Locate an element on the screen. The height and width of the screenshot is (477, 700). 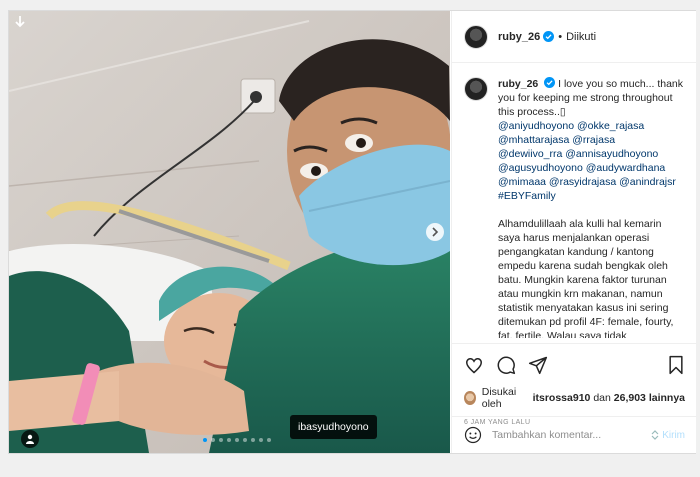
likes-user: itsrossa910 is located at coordinates (562, 398).